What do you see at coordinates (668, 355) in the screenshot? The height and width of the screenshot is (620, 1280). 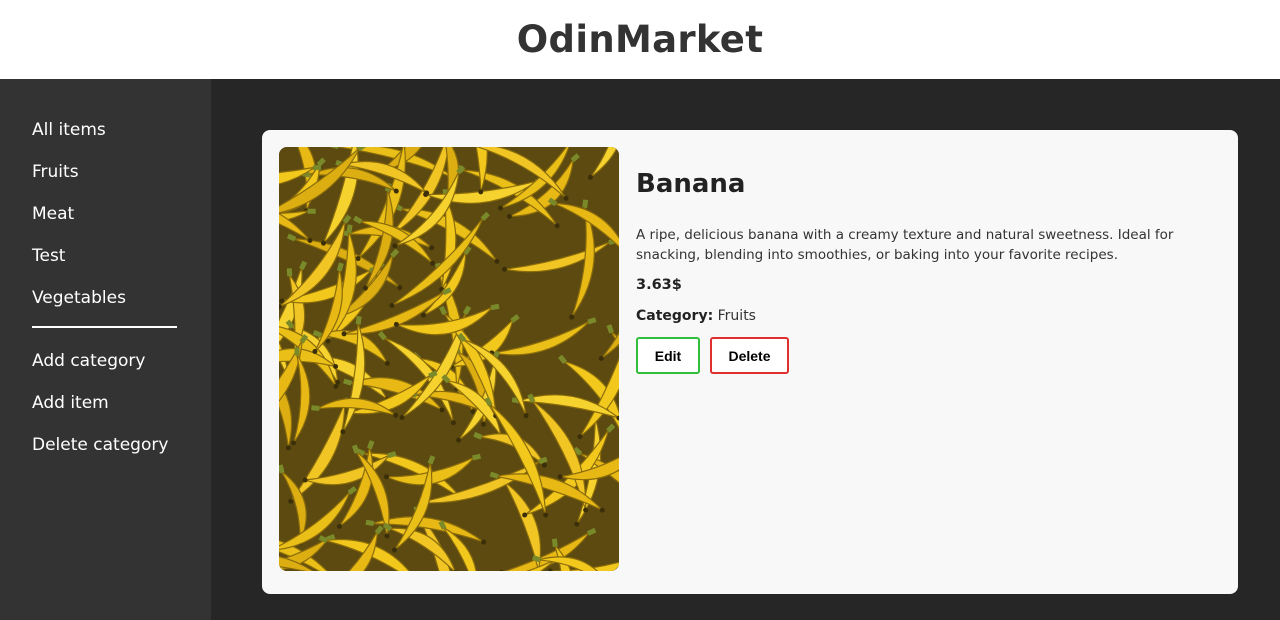 I see `edit-button: Edit` at bounding box center [668, 355].